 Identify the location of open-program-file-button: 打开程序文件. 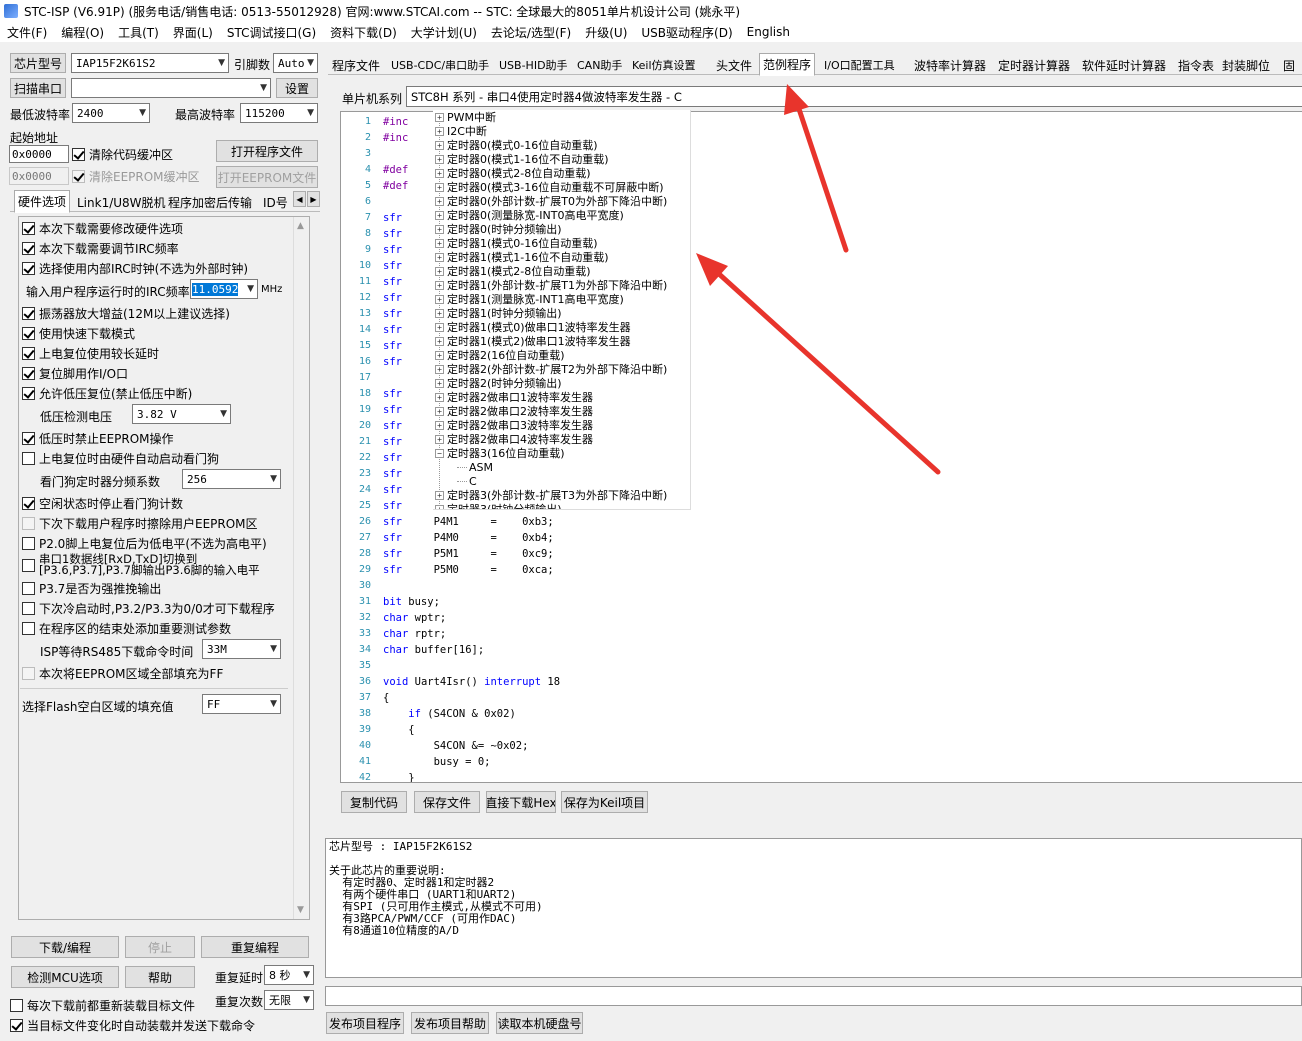
(267, 151).